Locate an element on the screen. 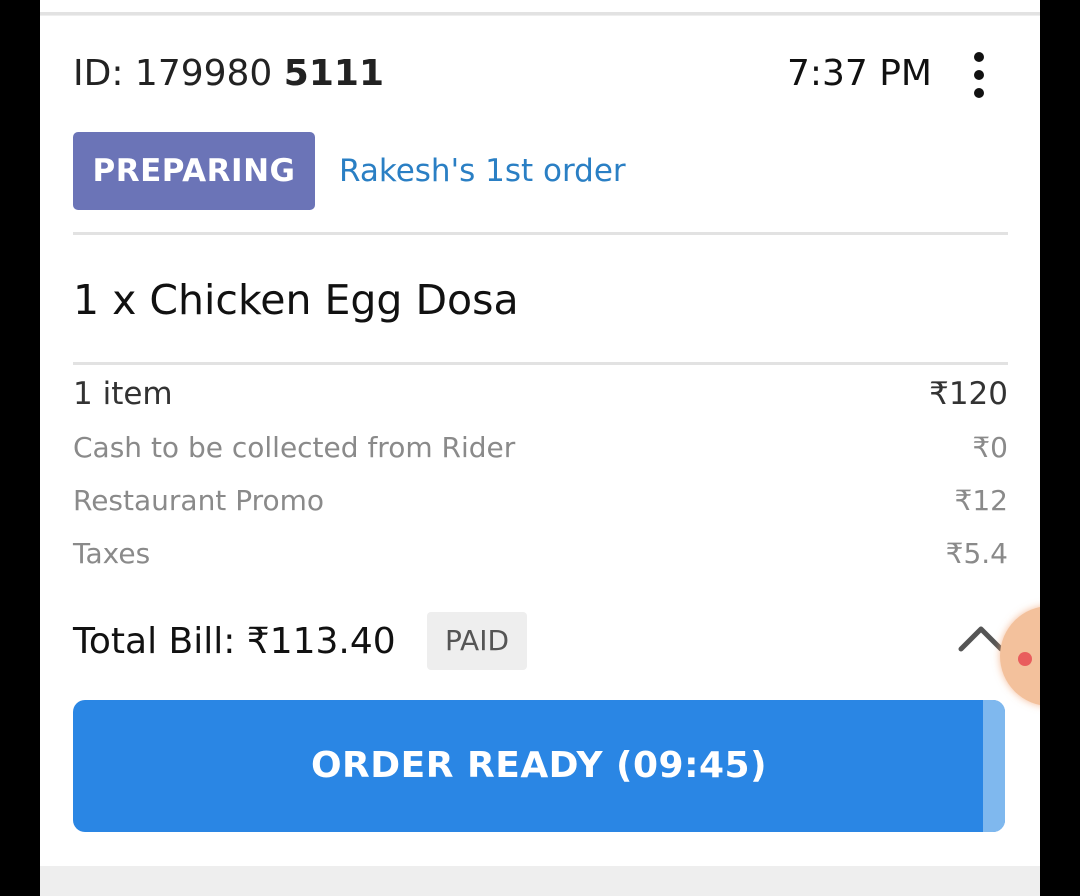  status-badge: PREPARING is located at coordinates (194, 171).